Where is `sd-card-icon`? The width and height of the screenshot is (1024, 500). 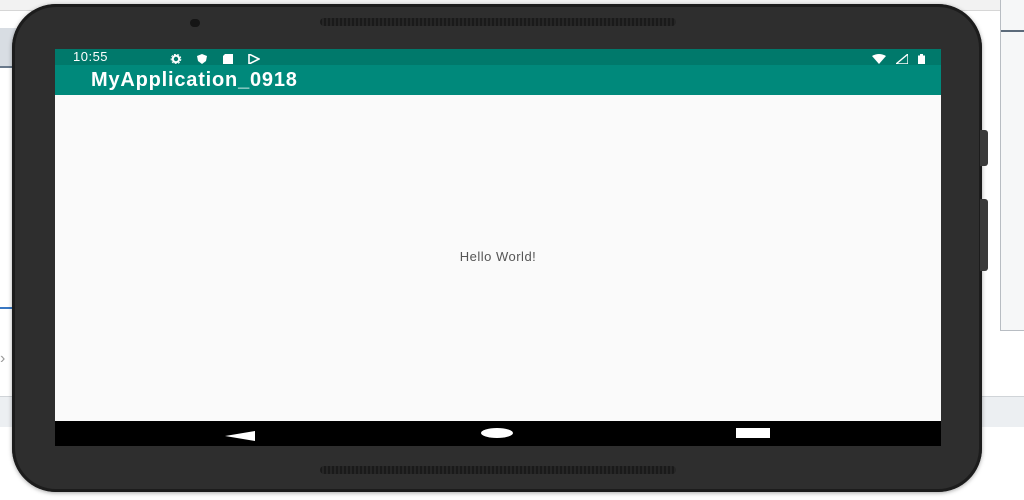
sd-card-icon is located at coordinates (228, 58).